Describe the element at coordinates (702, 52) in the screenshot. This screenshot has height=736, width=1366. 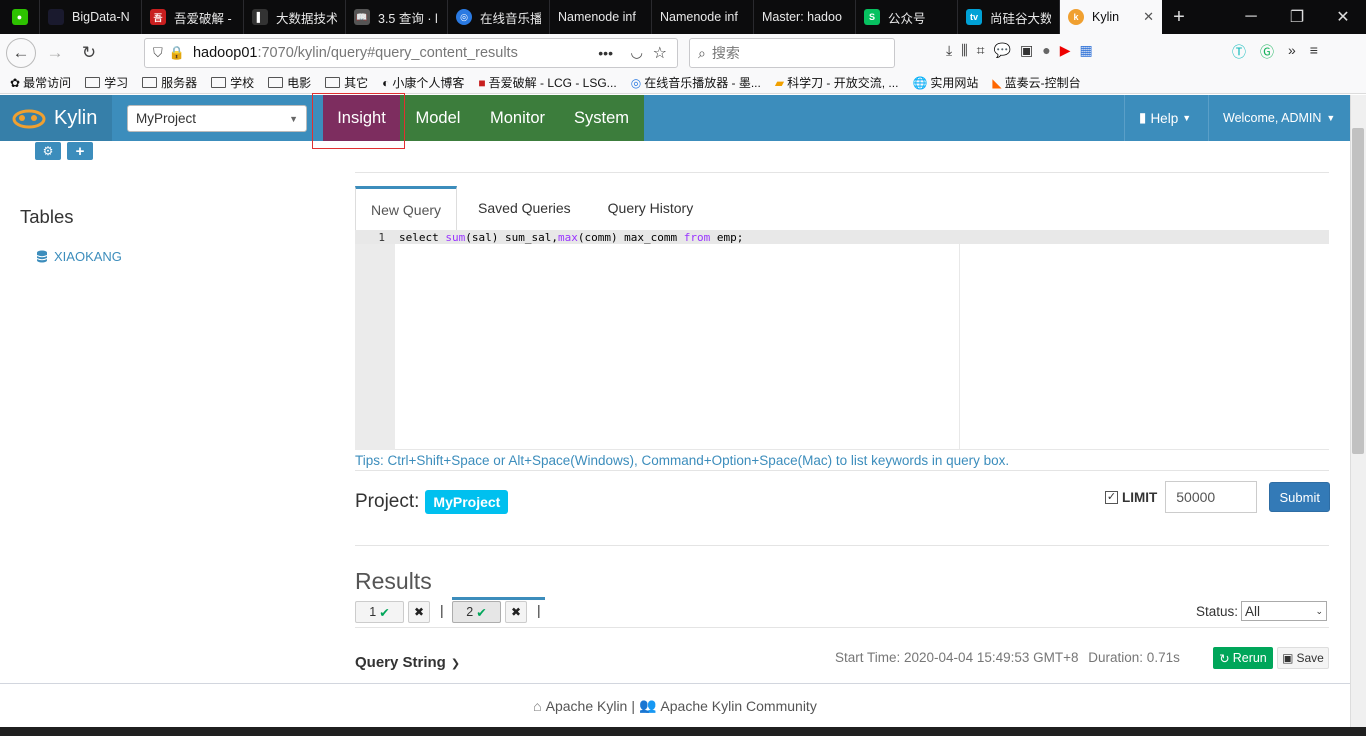
I see `search-icon: ⌕` at that location.